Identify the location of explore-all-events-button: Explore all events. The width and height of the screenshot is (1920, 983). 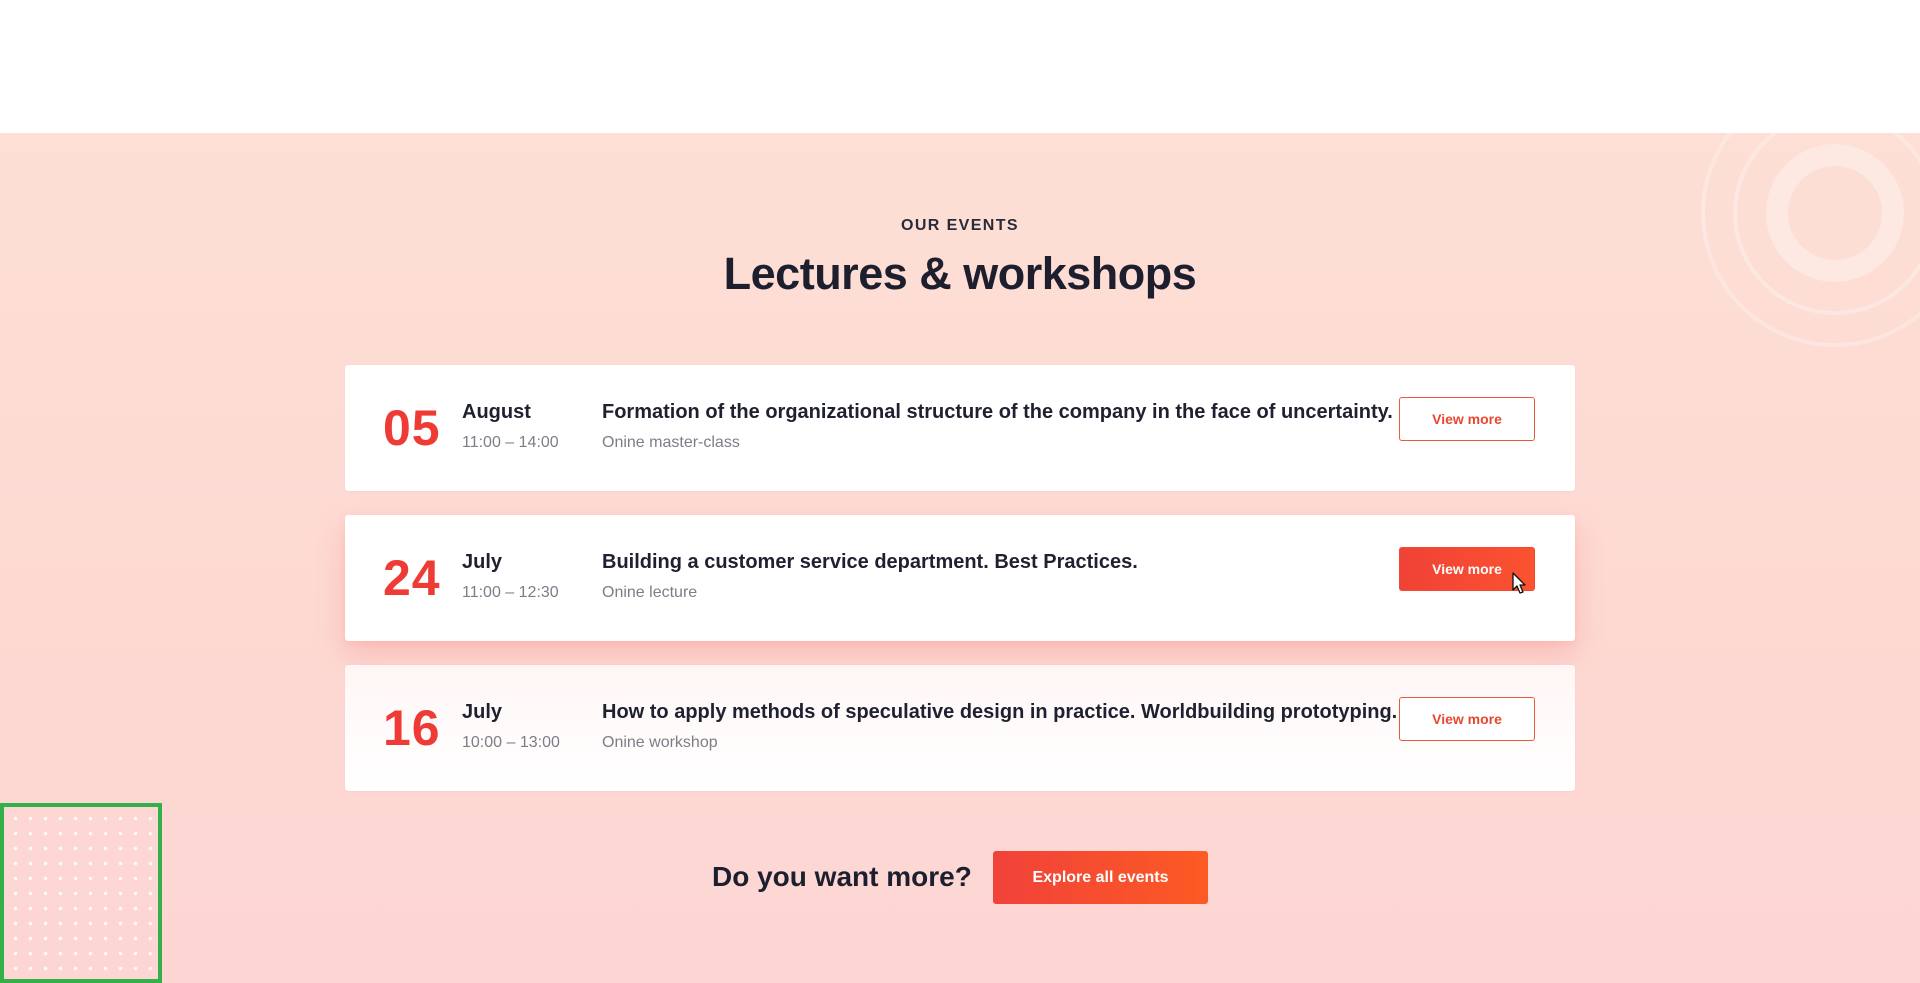
(1100, 877).